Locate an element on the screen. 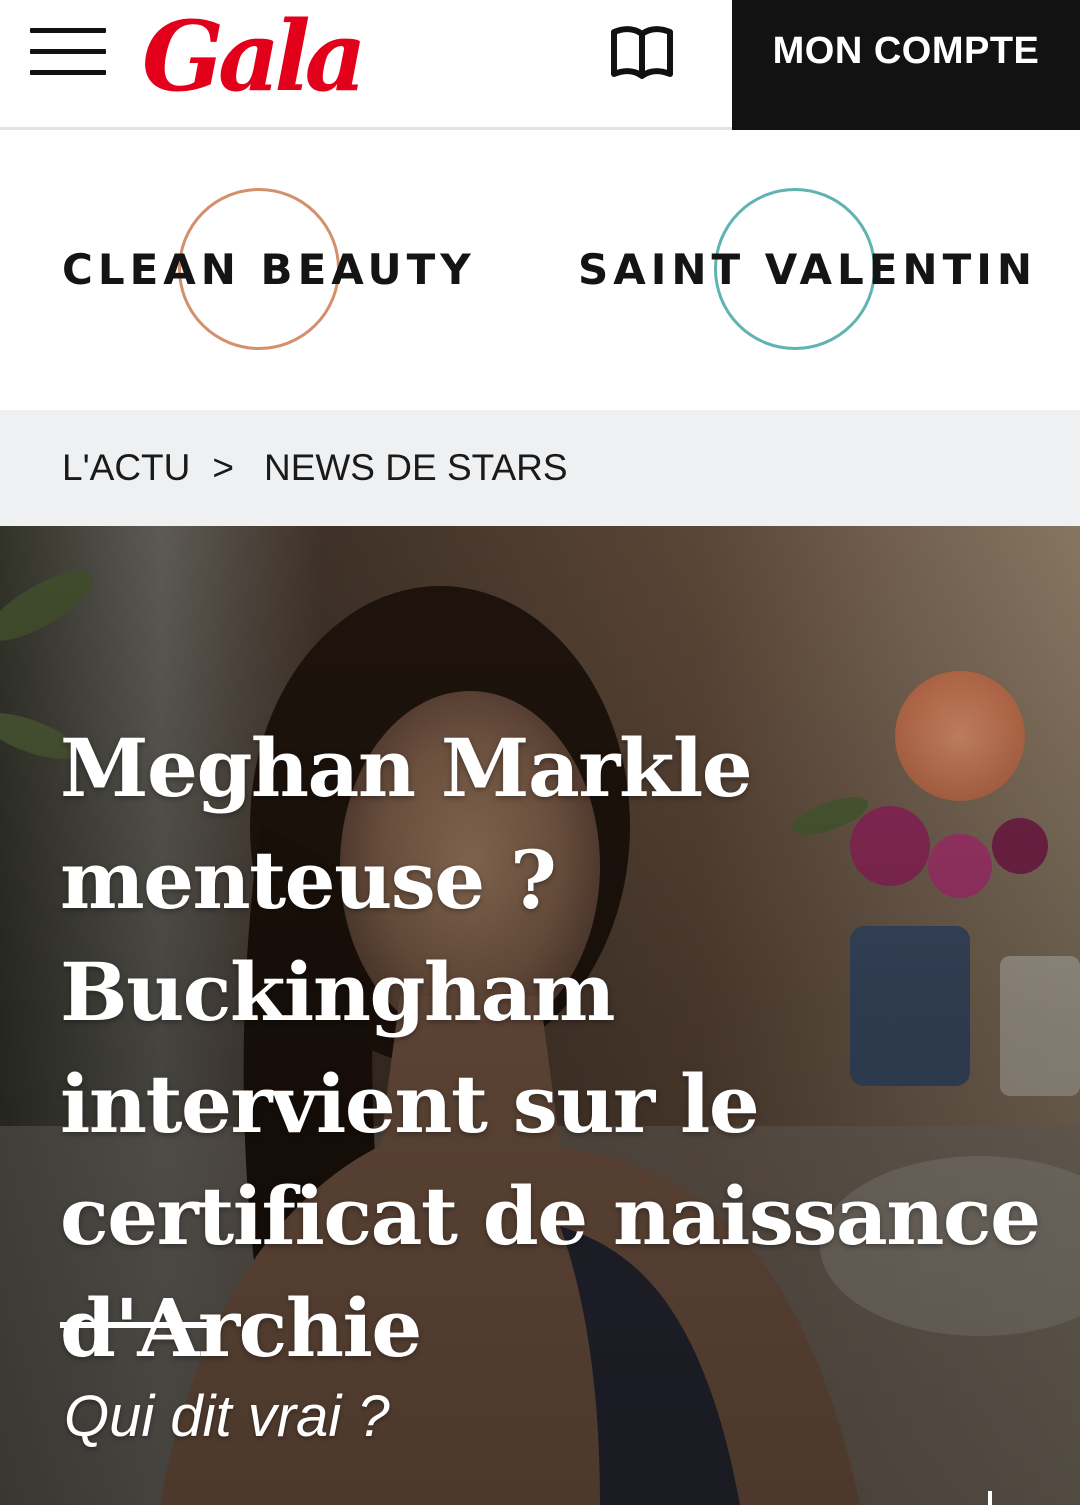  scroll-indicator is located at coordinates (990, 1498).